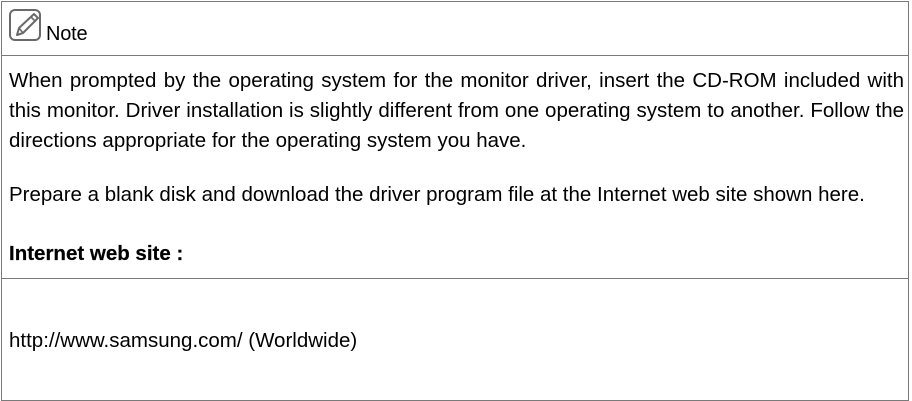 This screenshot has height=401, width=912. What do you see at coordinates (67, 34) in the screenshot?
I see `note-title: Note` at bounding box center [67, 34].